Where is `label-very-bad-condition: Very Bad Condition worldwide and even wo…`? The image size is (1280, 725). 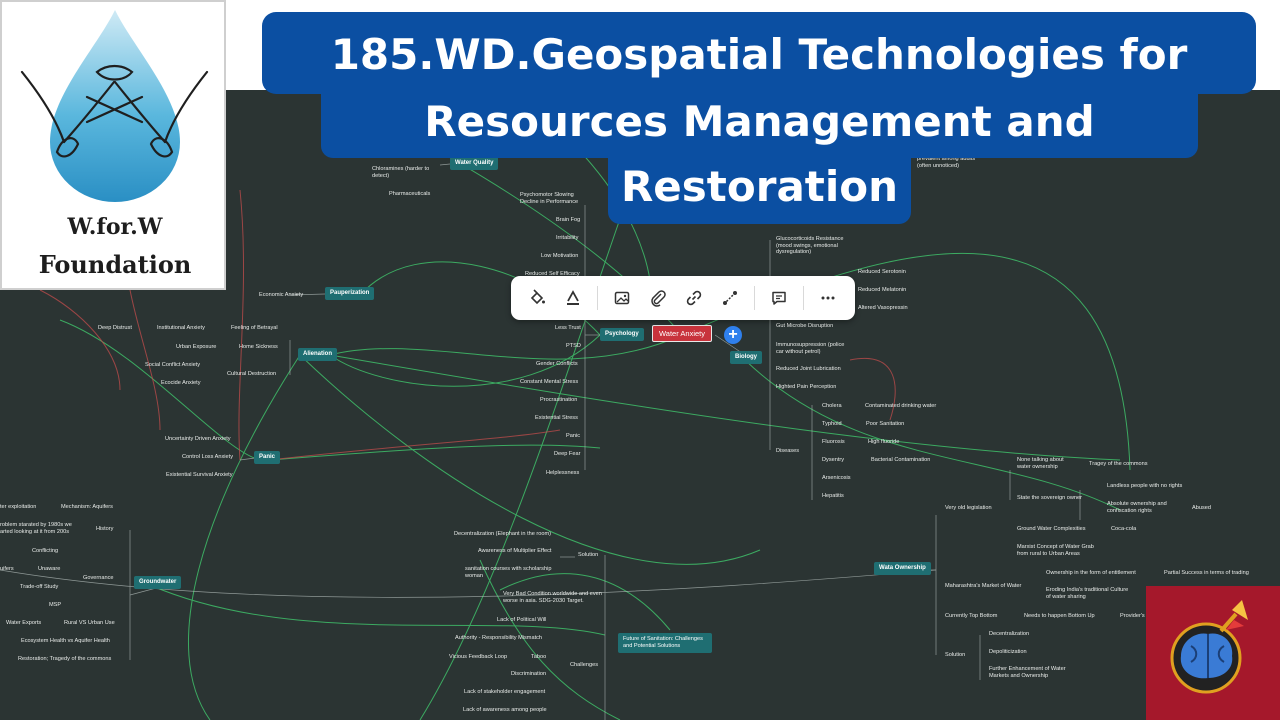 label-very-bad-condition: Very Bad Condition worldwide and even wo… is located at coordinates (552, 597).